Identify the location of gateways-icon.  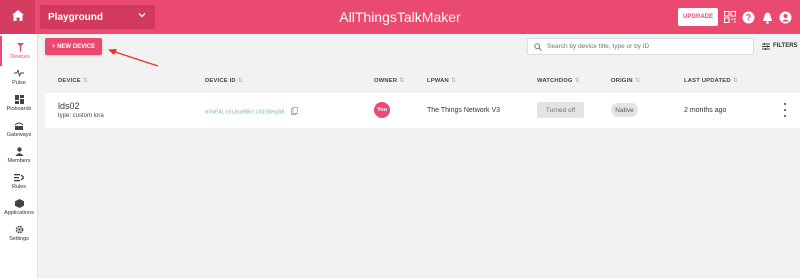
(19, 125).